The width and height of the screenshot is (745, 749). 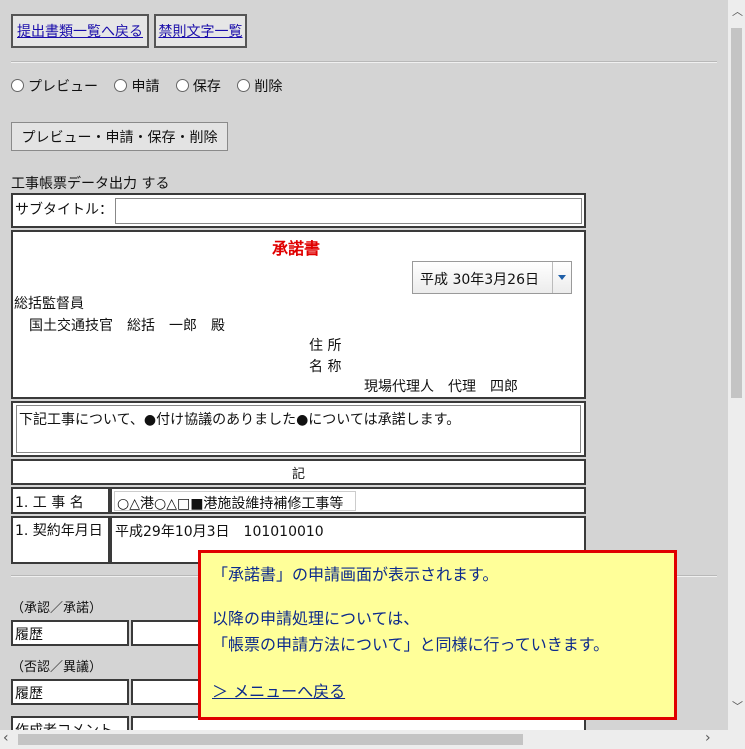 I want to click on subtitle-row: サブタイトル：, so click(x=298, y=210).